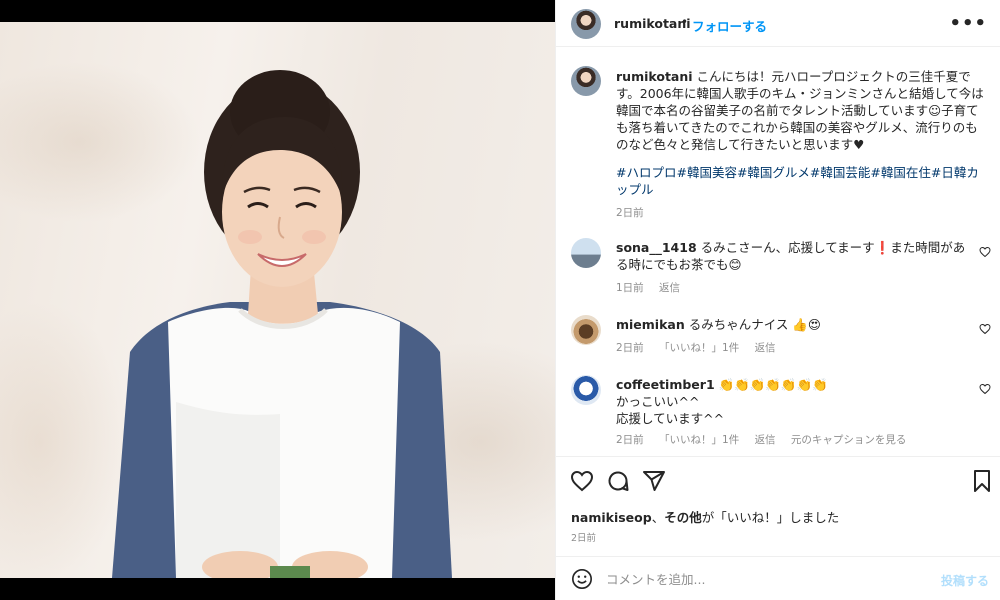 This screenshot has width=1000, height=600. I want to click on comment-meta: 2日前 「いいね！」1件 返信 元のキャプションを見る, so click(767, 439).